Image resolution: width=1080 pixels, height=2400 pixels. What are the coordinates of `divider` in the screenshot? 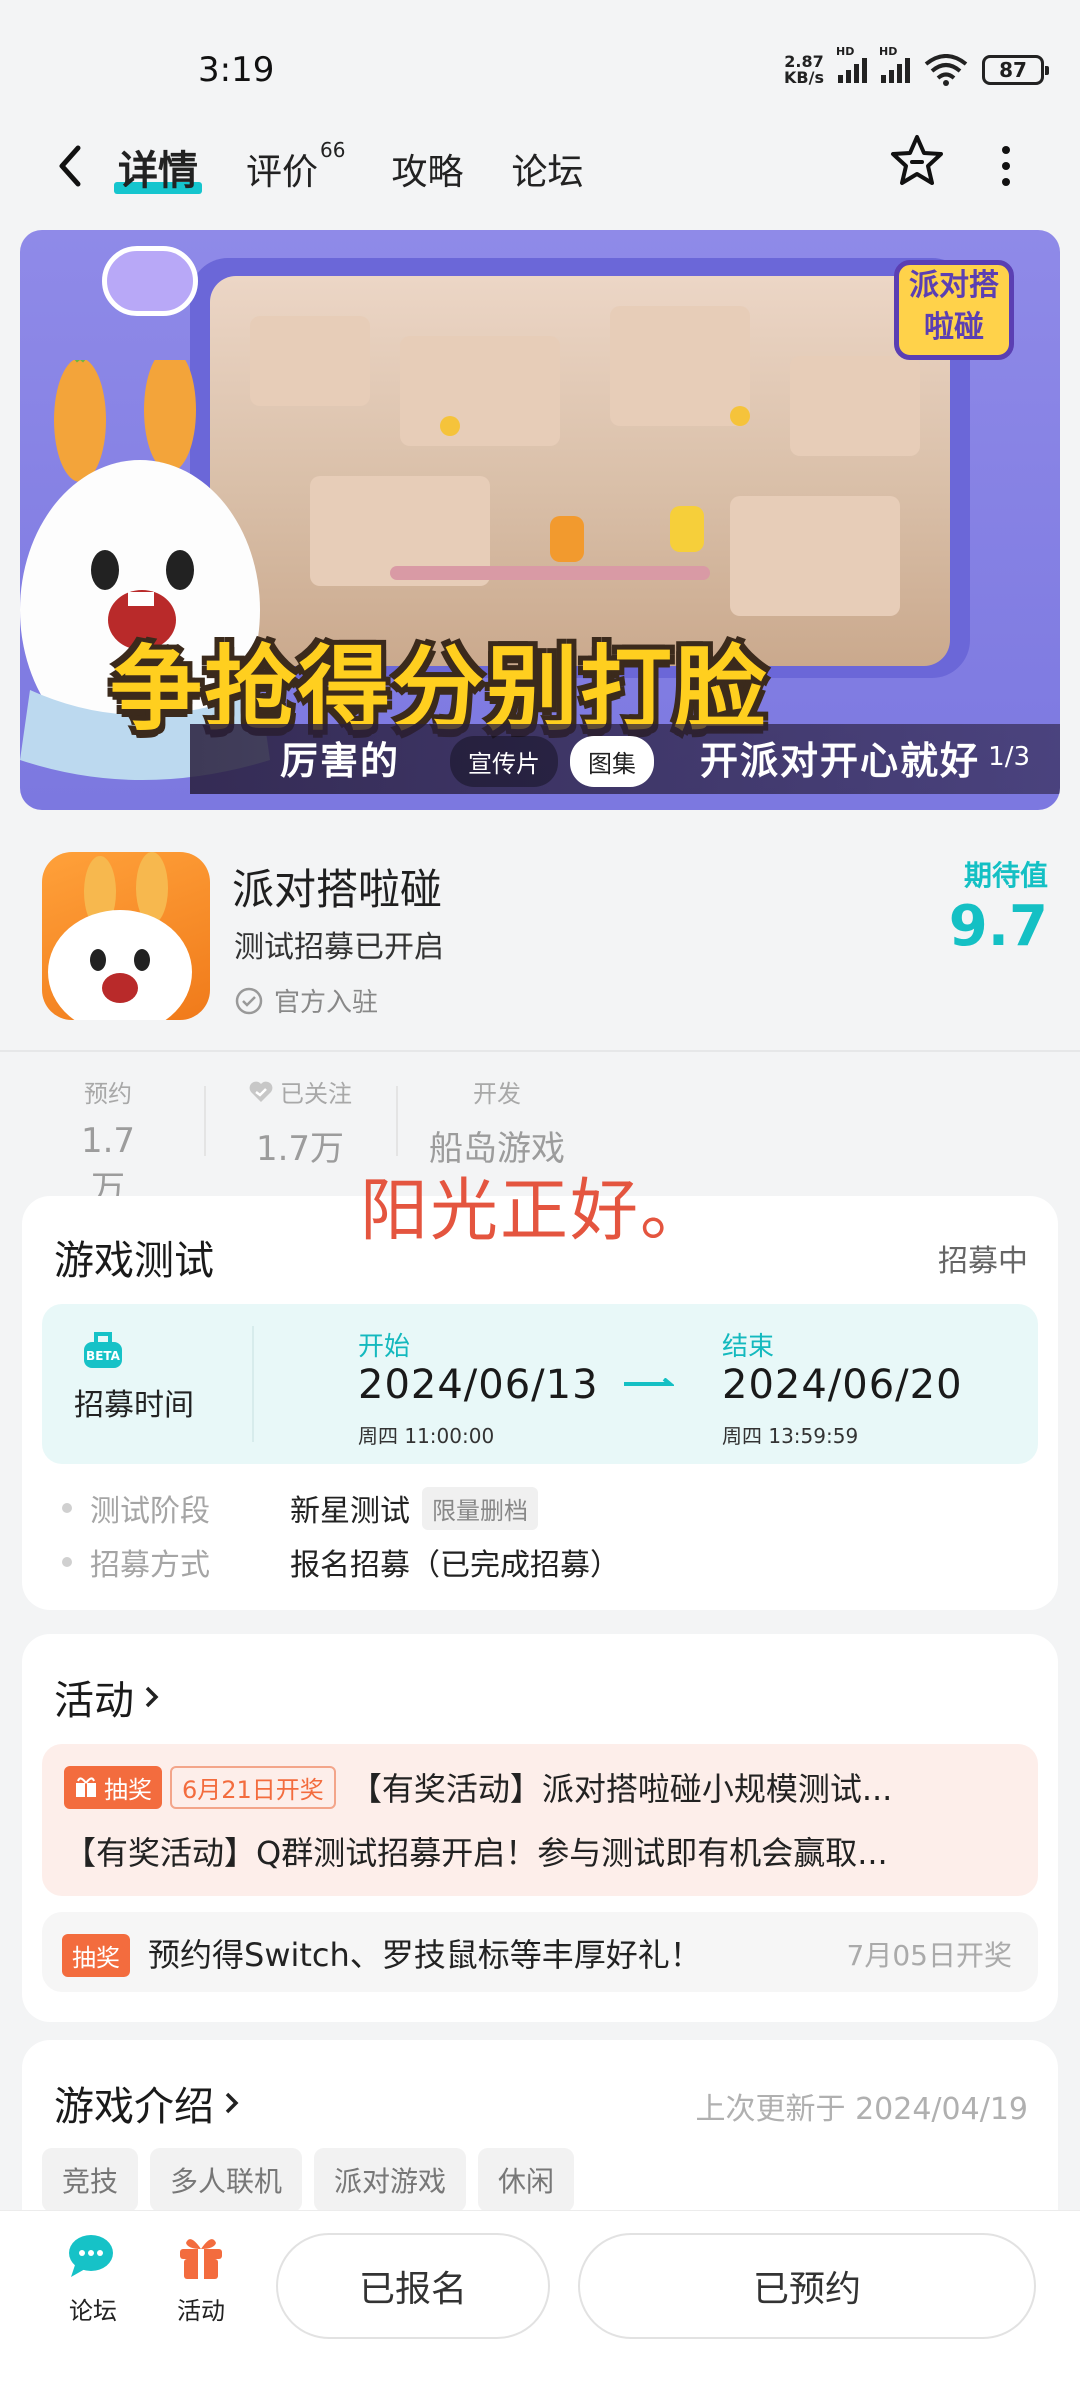 It's located at (540, 1051).